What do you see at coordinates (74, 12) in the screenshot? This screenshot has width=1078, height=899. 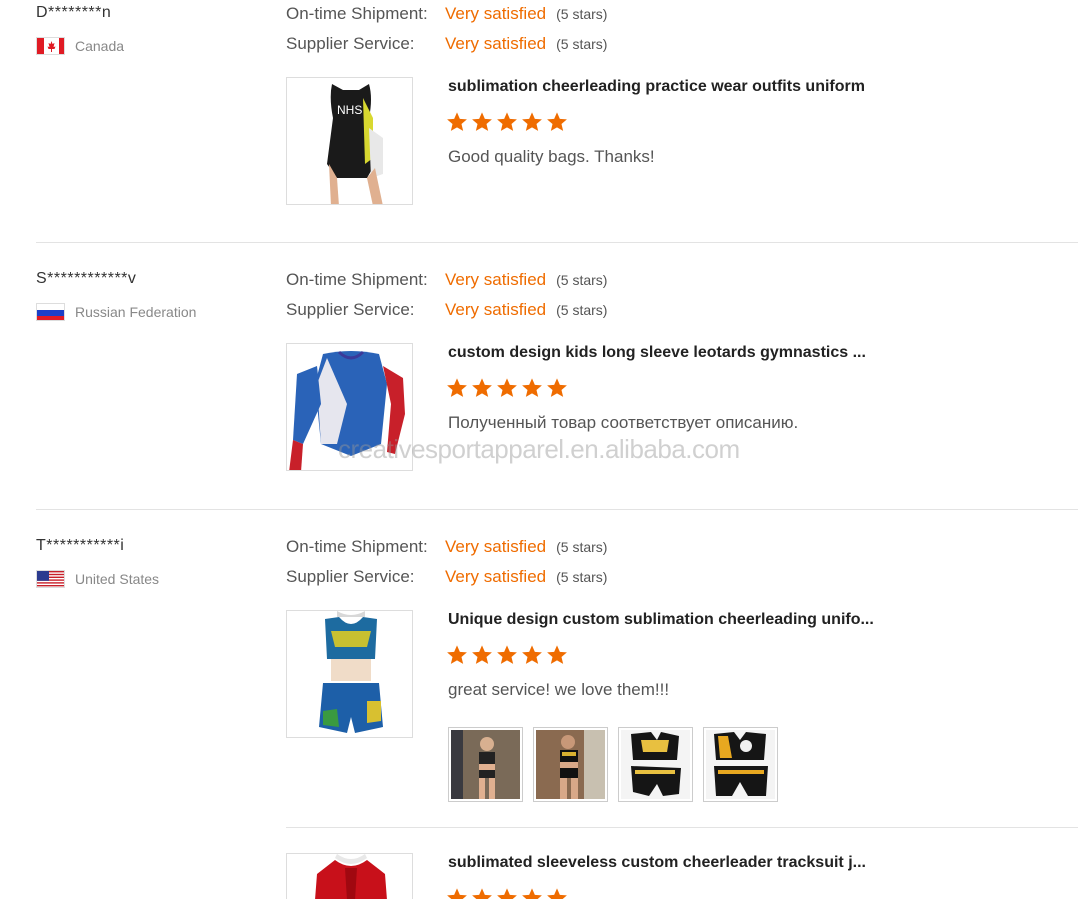 I see `buyer-name: D********n` at bounding box center [74, 12].